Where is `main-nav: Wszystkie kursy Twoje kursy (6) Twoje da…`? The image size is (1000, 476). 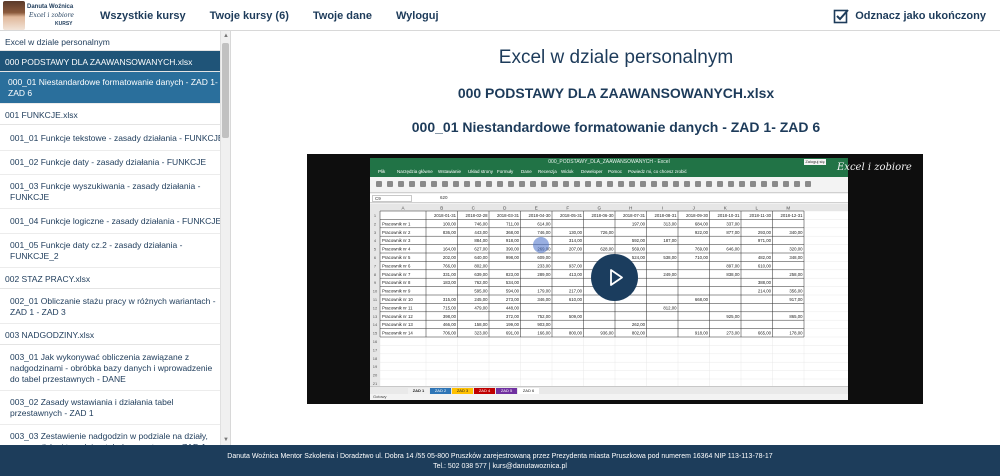 main-nav: Wszystkie kursy Twoje kursy (6) Twoje da… is located at coordinates (281, 15).